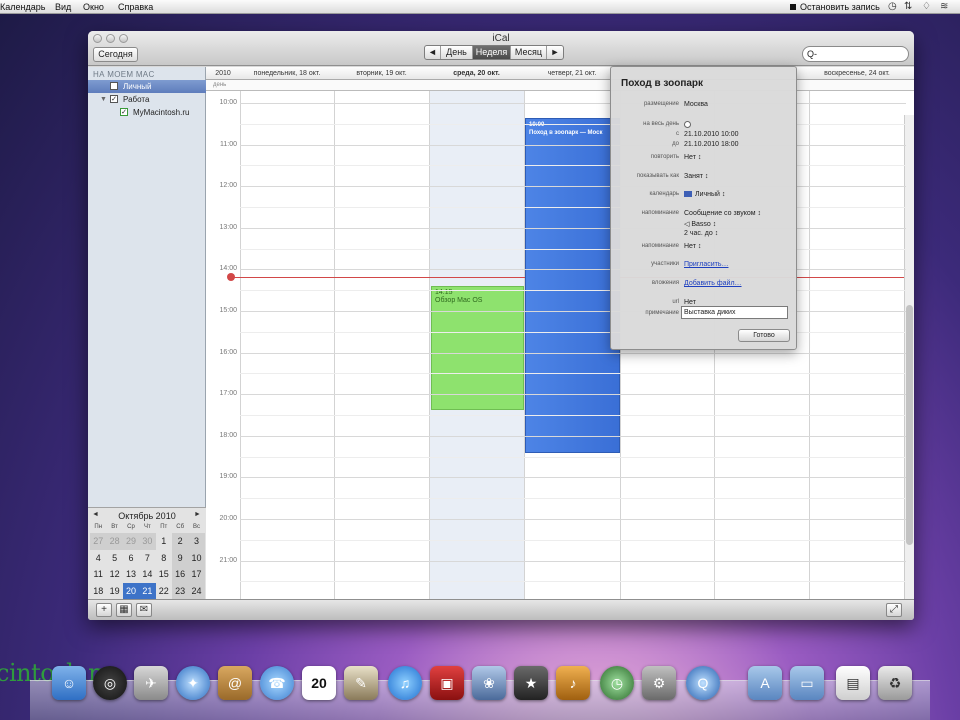  I want to click on mini-calendar-day: 6, so click(131, 558).